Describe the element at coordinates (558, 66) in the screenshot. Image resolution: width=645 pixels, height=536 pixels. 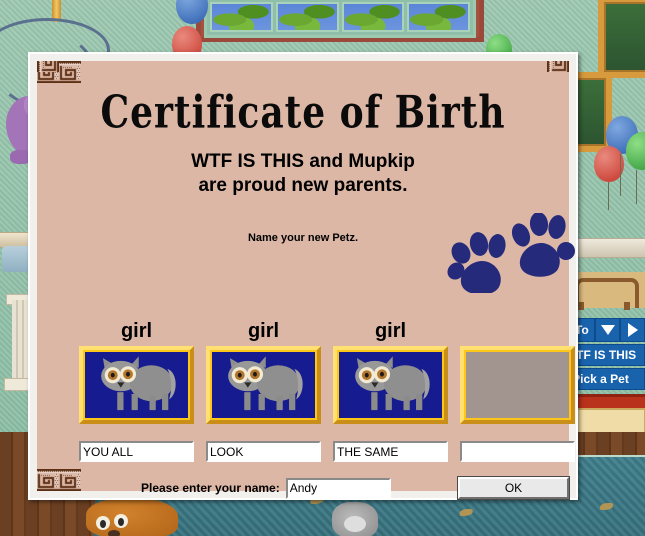
I see `greek-key-border-right` at that location.